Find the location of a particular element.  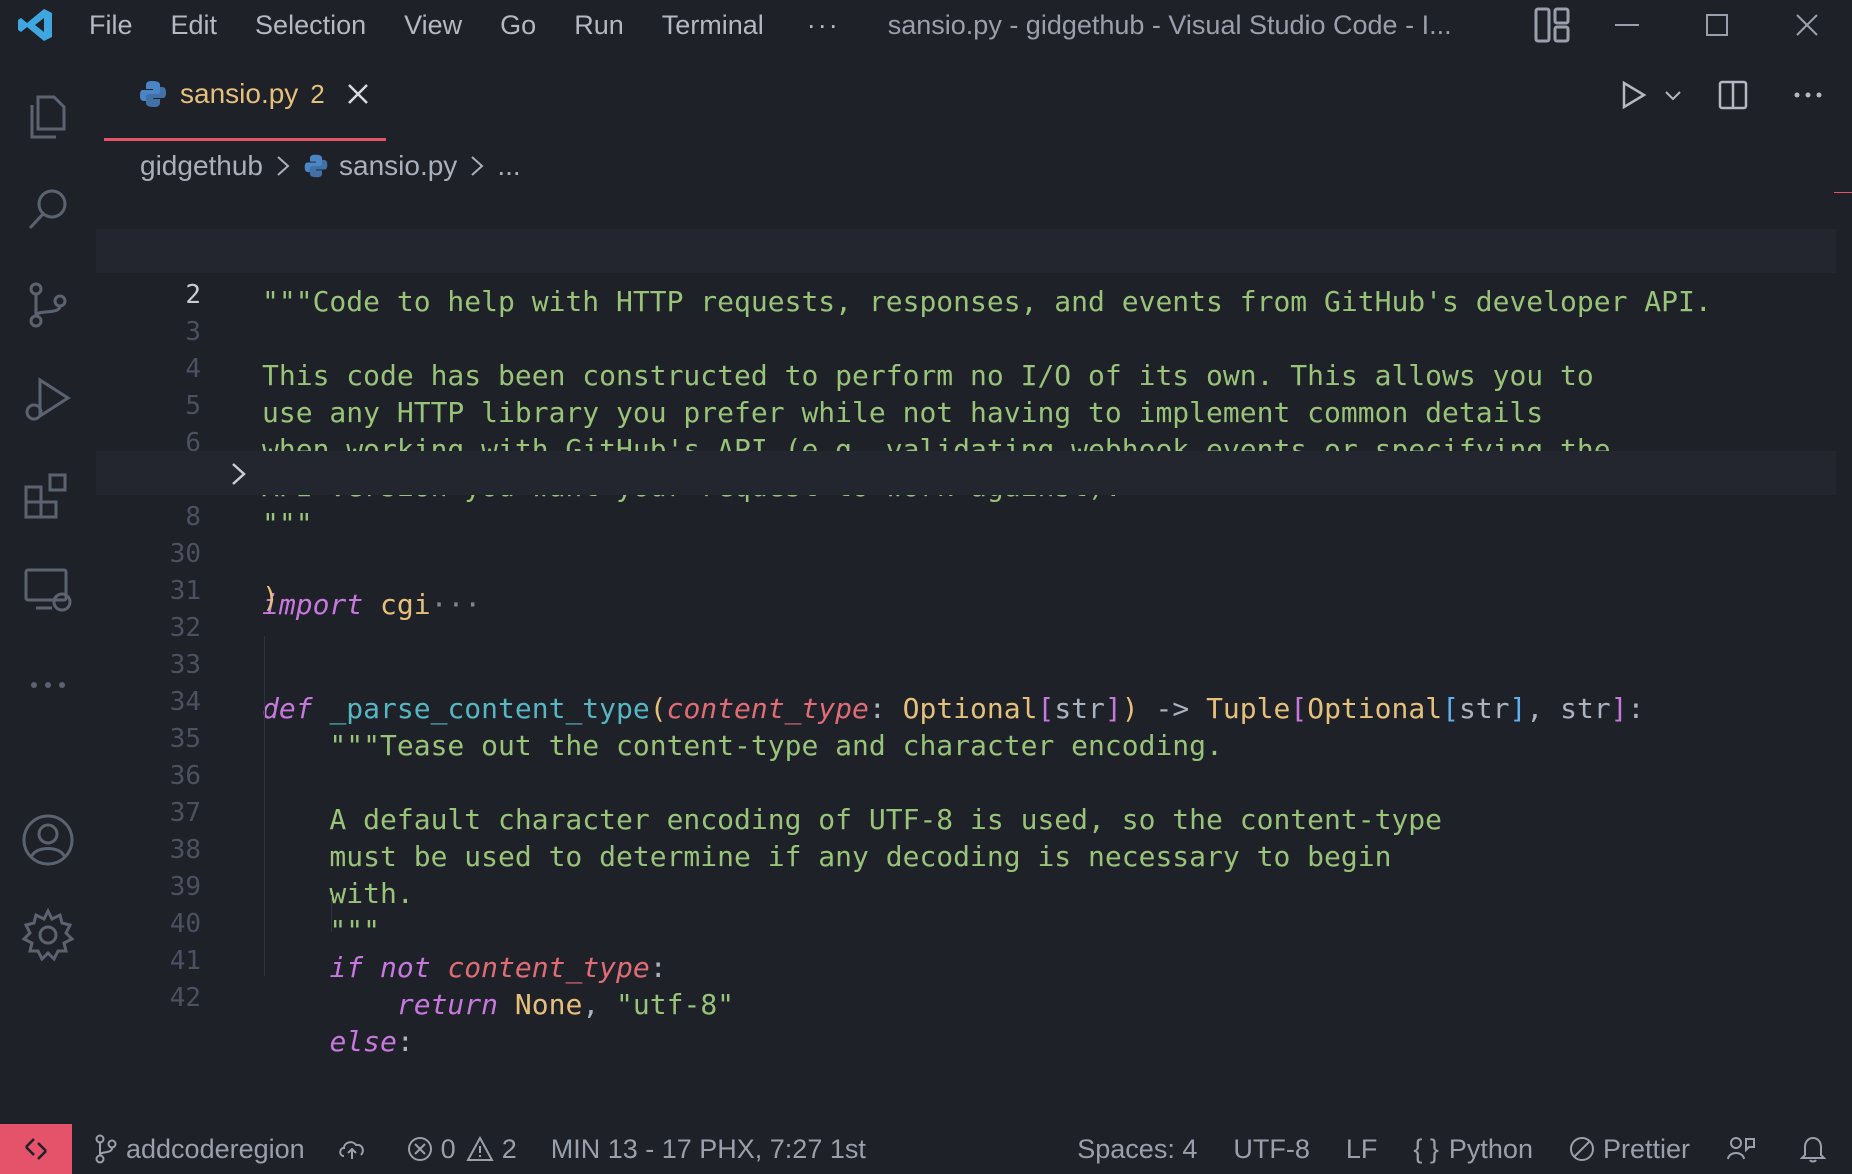

account-icon is located at coordinates (48, 840).